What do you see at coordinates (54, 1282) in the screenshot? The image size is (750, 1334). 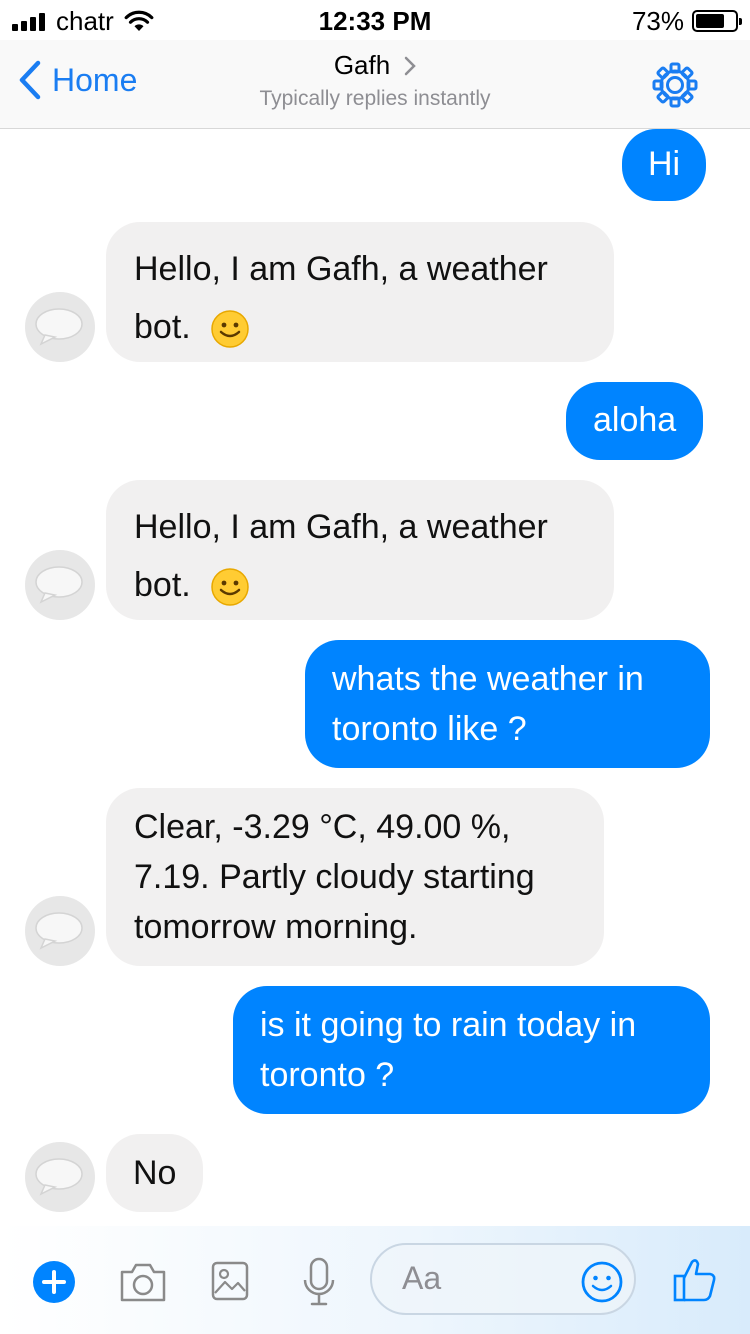 I see `plus-icon` at bounding box center [54, 1282].